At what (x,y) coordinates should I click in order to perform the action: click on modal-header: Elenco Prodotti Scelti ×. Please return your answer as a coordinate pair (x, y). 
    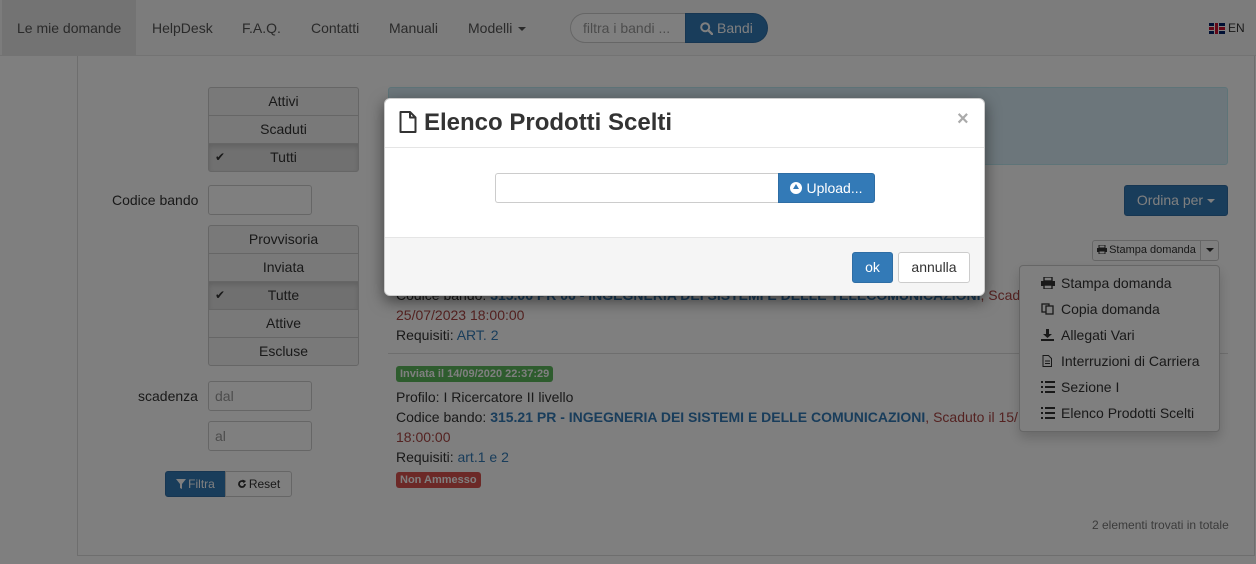
    Looking at the image, I should click on (684, 123).